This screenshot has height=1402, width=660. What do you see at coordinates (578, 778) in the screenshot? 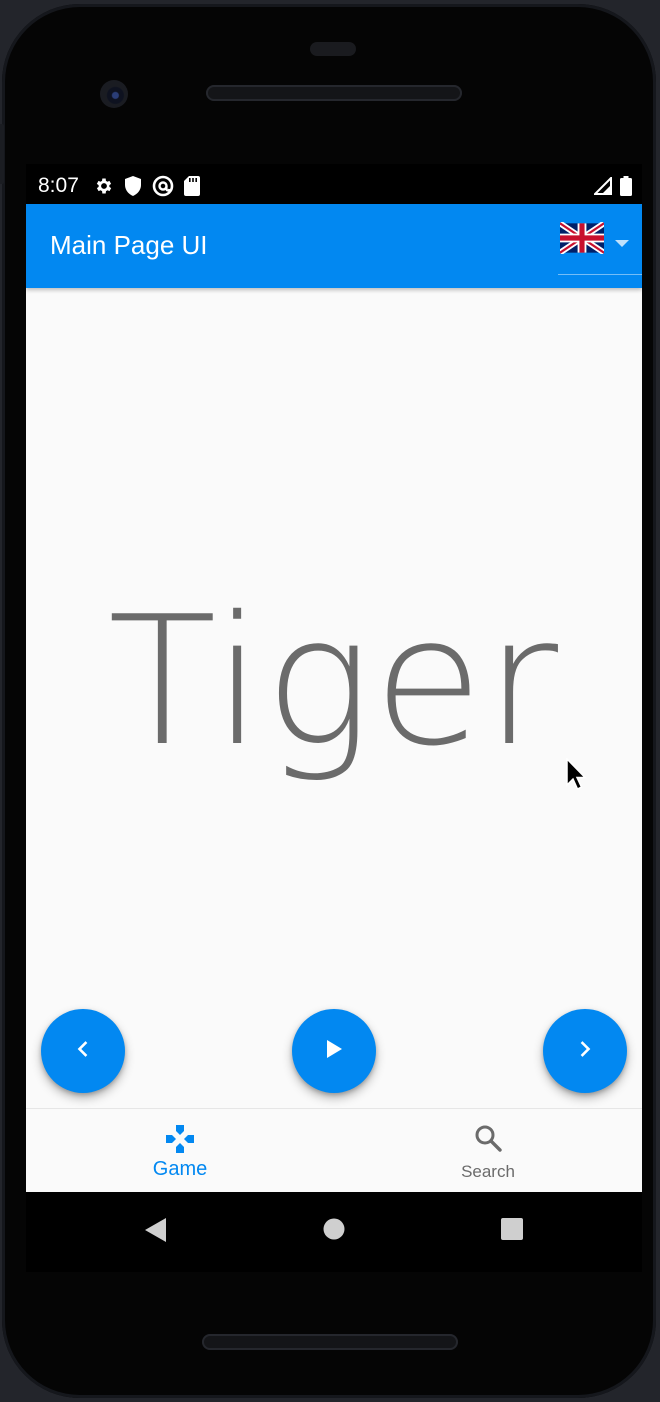
I see `mouse-pointer-icon` at bounding box center [578, 778].